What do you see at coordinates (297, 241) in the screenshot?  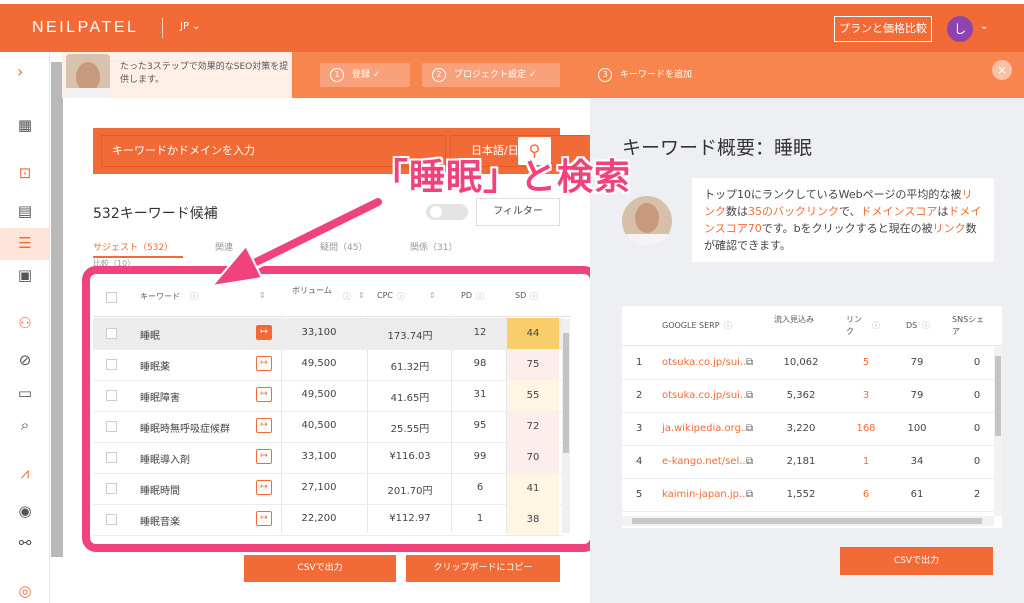 I see `annotation-arrow` at bounding box center [297, 241].